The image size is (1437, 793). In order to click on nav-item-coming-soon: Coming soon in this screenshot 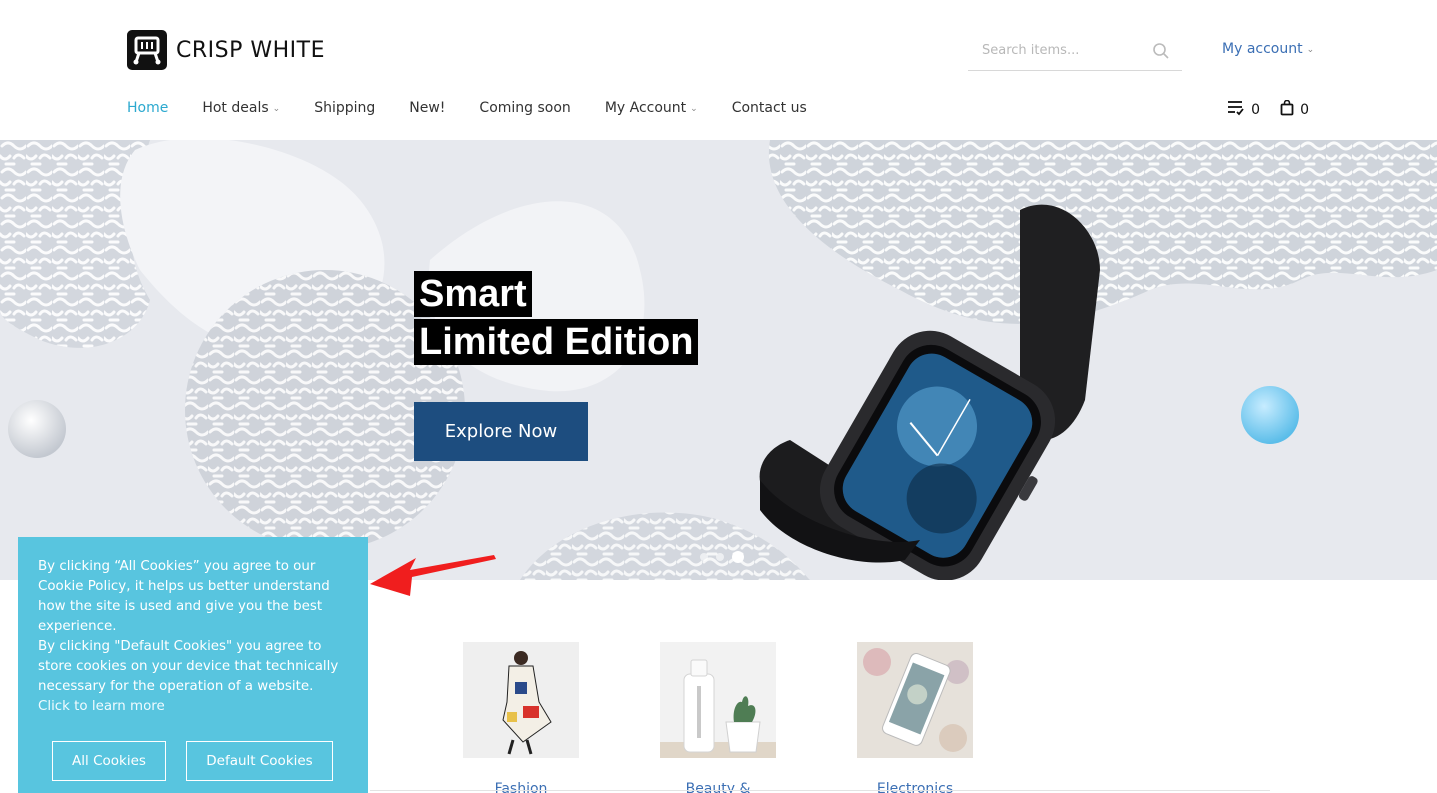, I will do `click(524, 108)`.